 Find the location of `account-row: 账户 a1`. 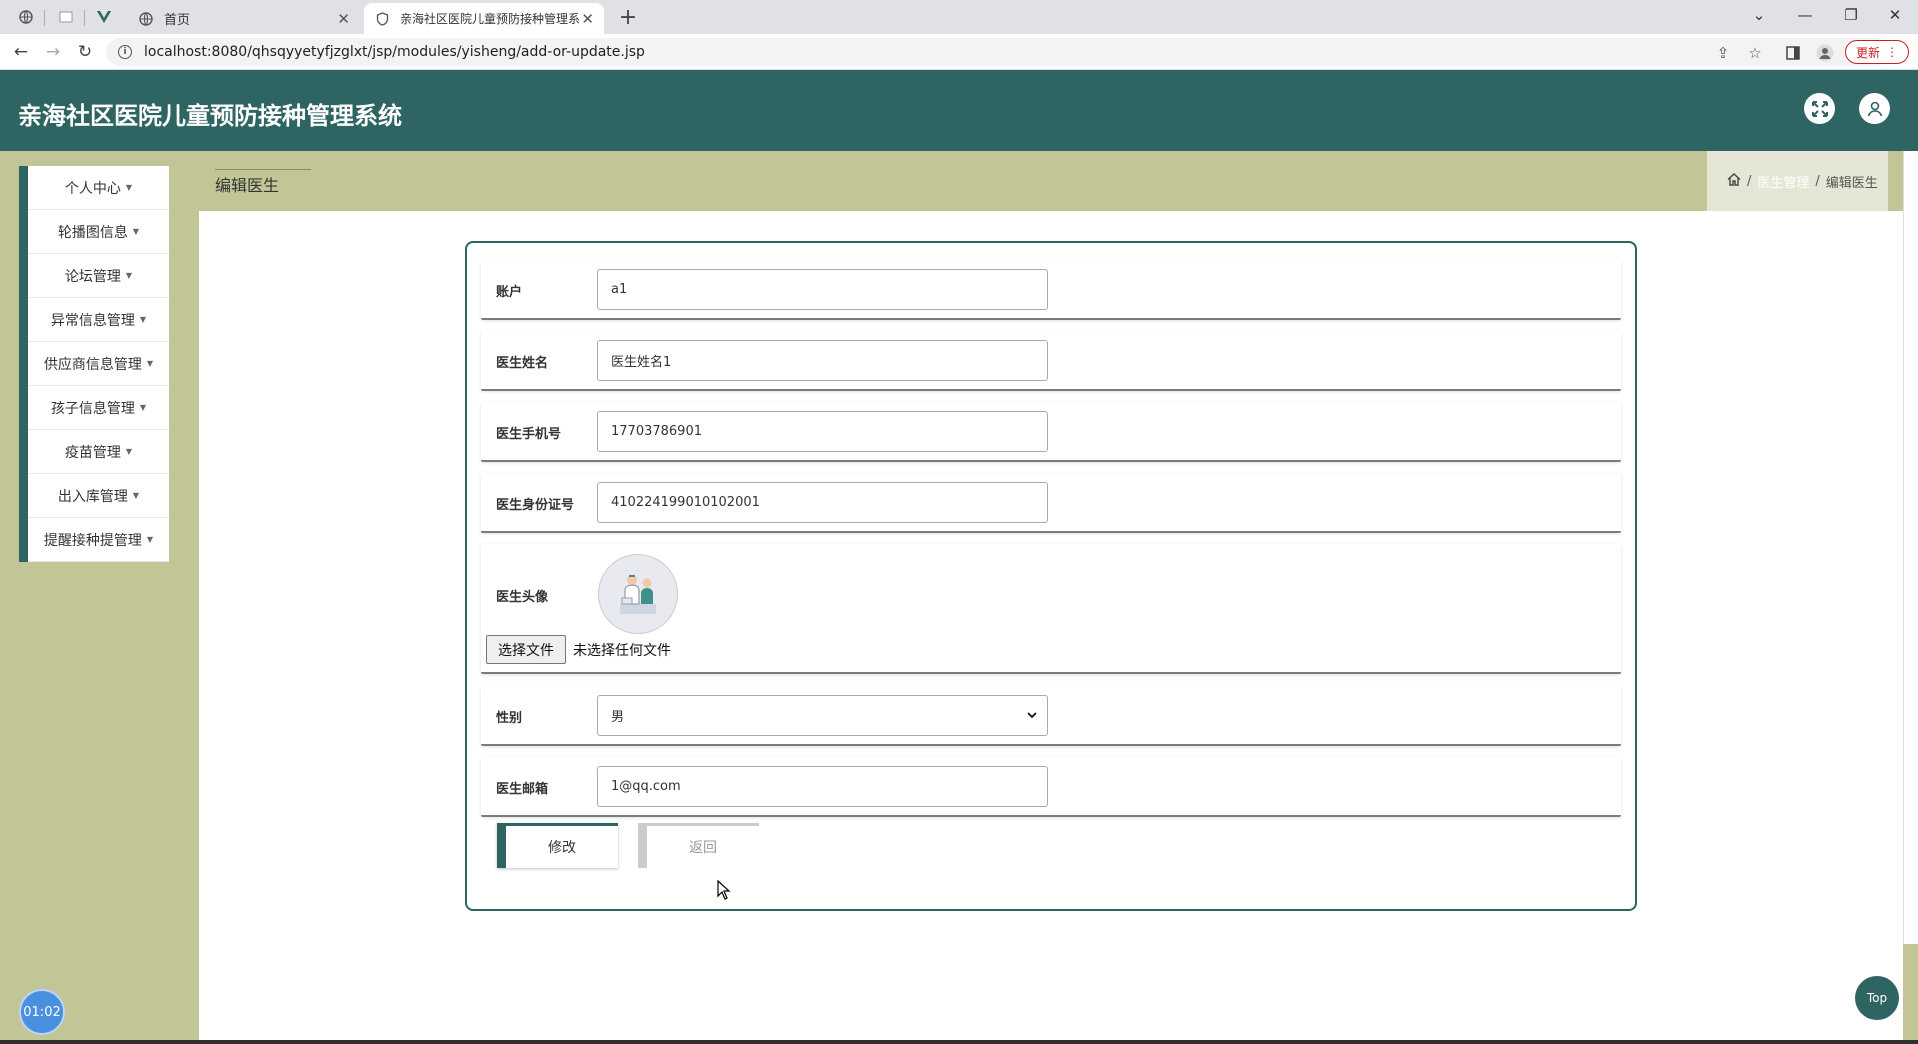

account-row: 账户 a1 is located at coordinates (1051, 290).